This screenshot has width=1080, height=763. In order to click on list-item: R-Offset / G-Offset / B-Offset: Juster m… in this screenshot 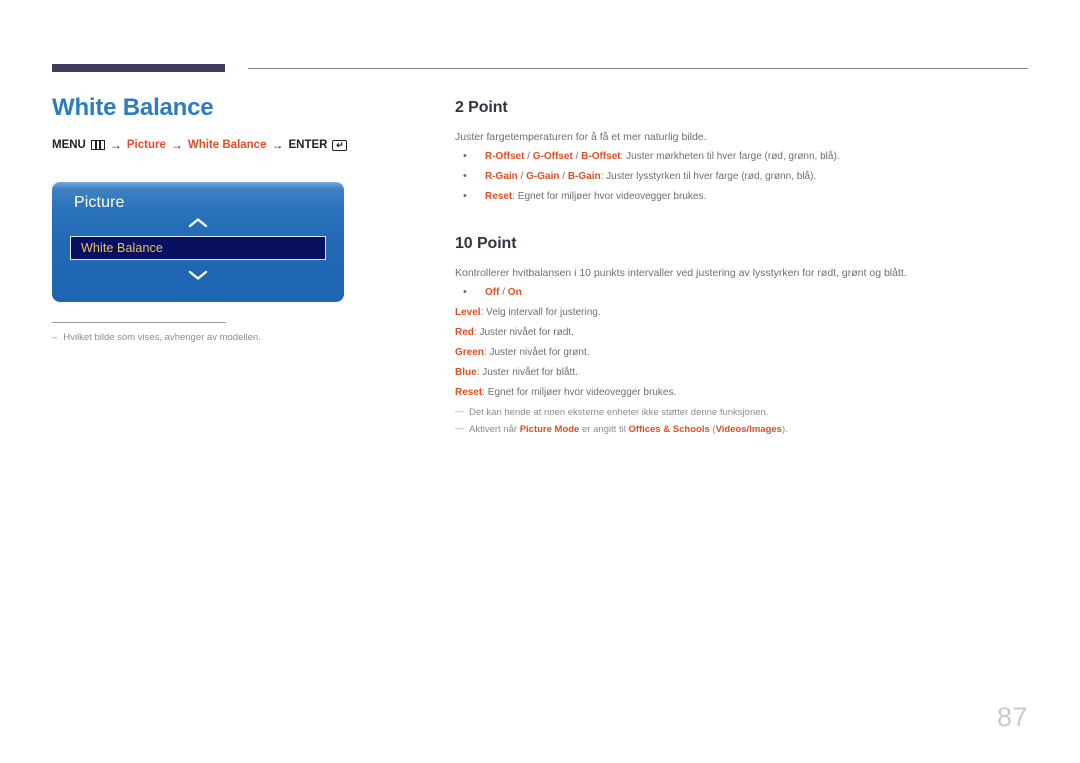, I will do `click(735, 156)`.